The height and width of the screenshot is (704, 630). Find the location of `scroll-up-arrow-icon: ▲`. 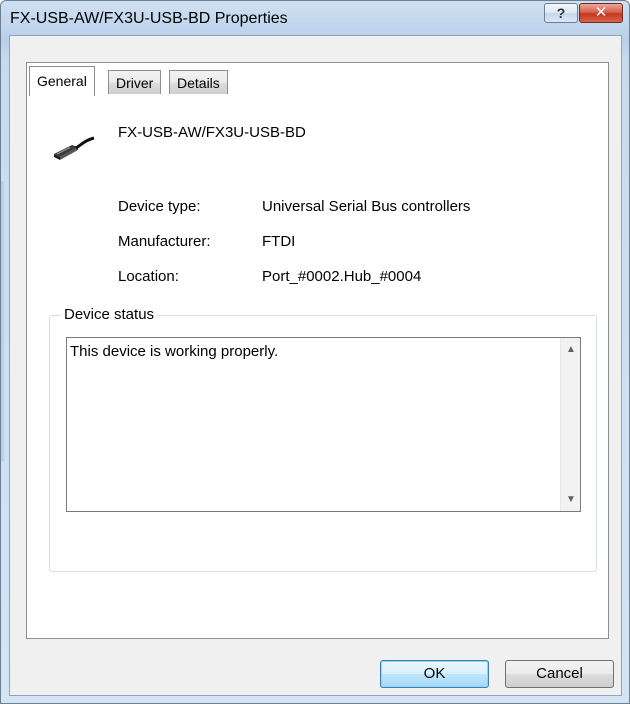

scroll-up-arrow-icon: ▲ is located at coordinates (571, 349).